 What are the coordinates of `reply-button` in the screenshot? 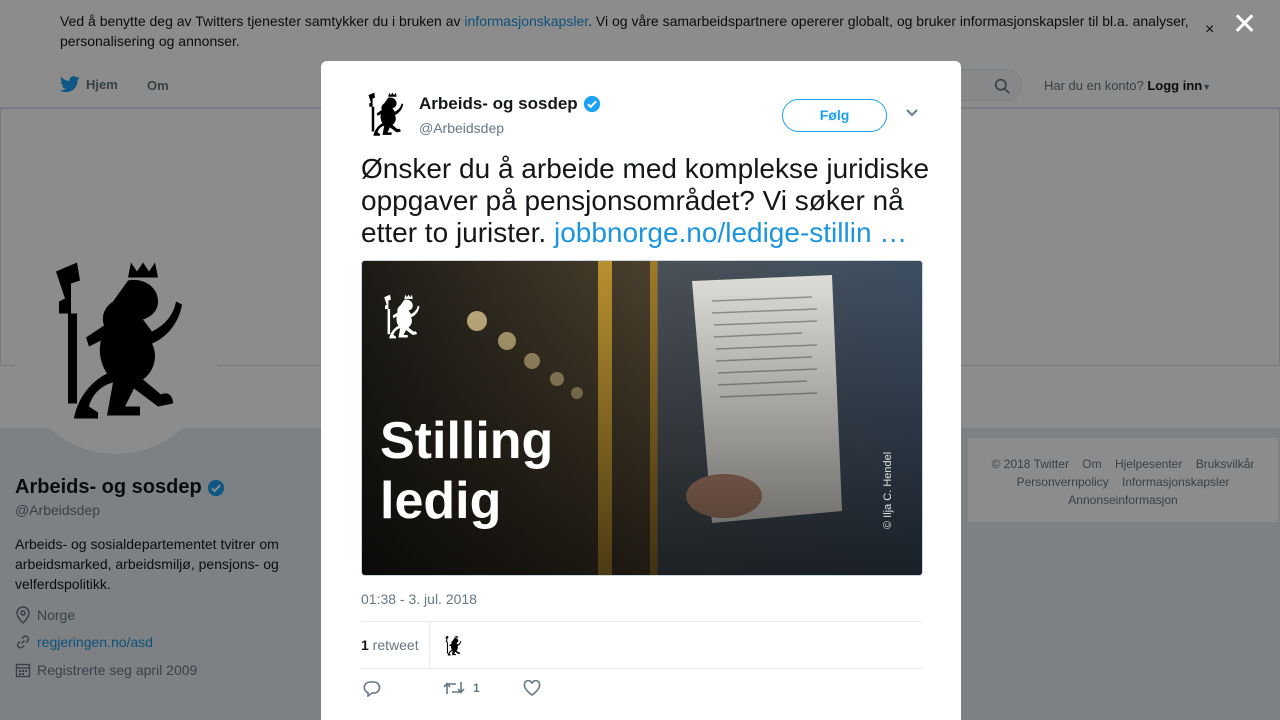 It's located at (372, 688).